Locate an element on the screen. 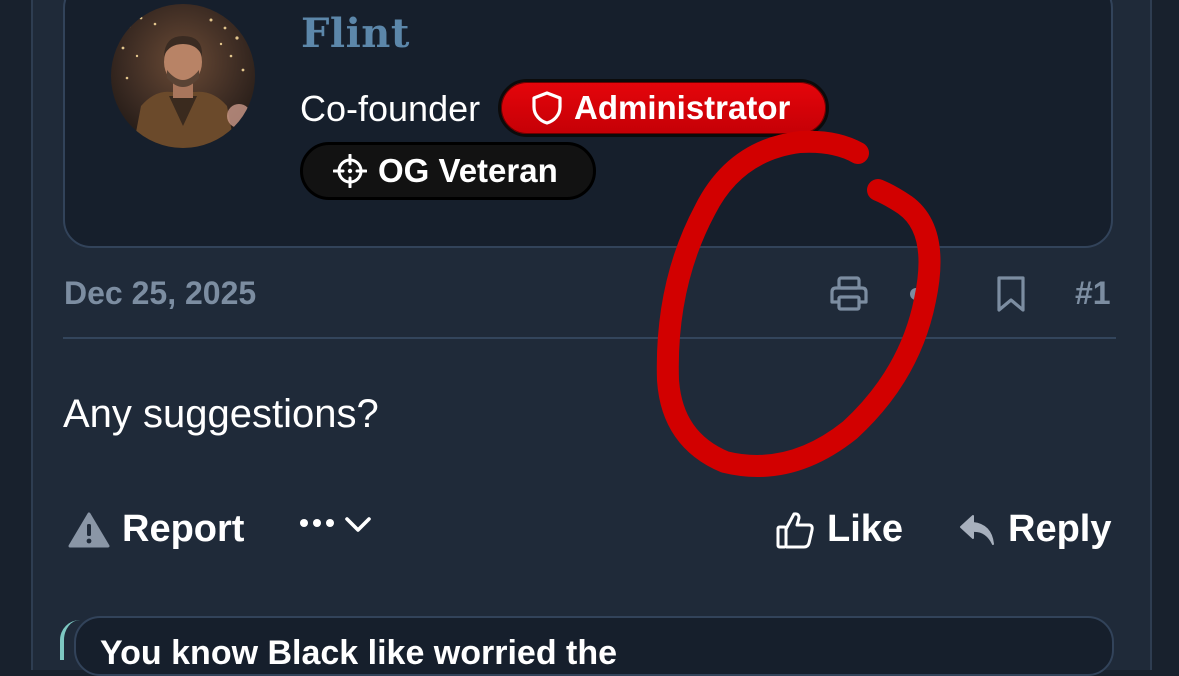 This screenshot has width=1179, height=676. reply-arrow-icon is located at coordinates (977, 530).